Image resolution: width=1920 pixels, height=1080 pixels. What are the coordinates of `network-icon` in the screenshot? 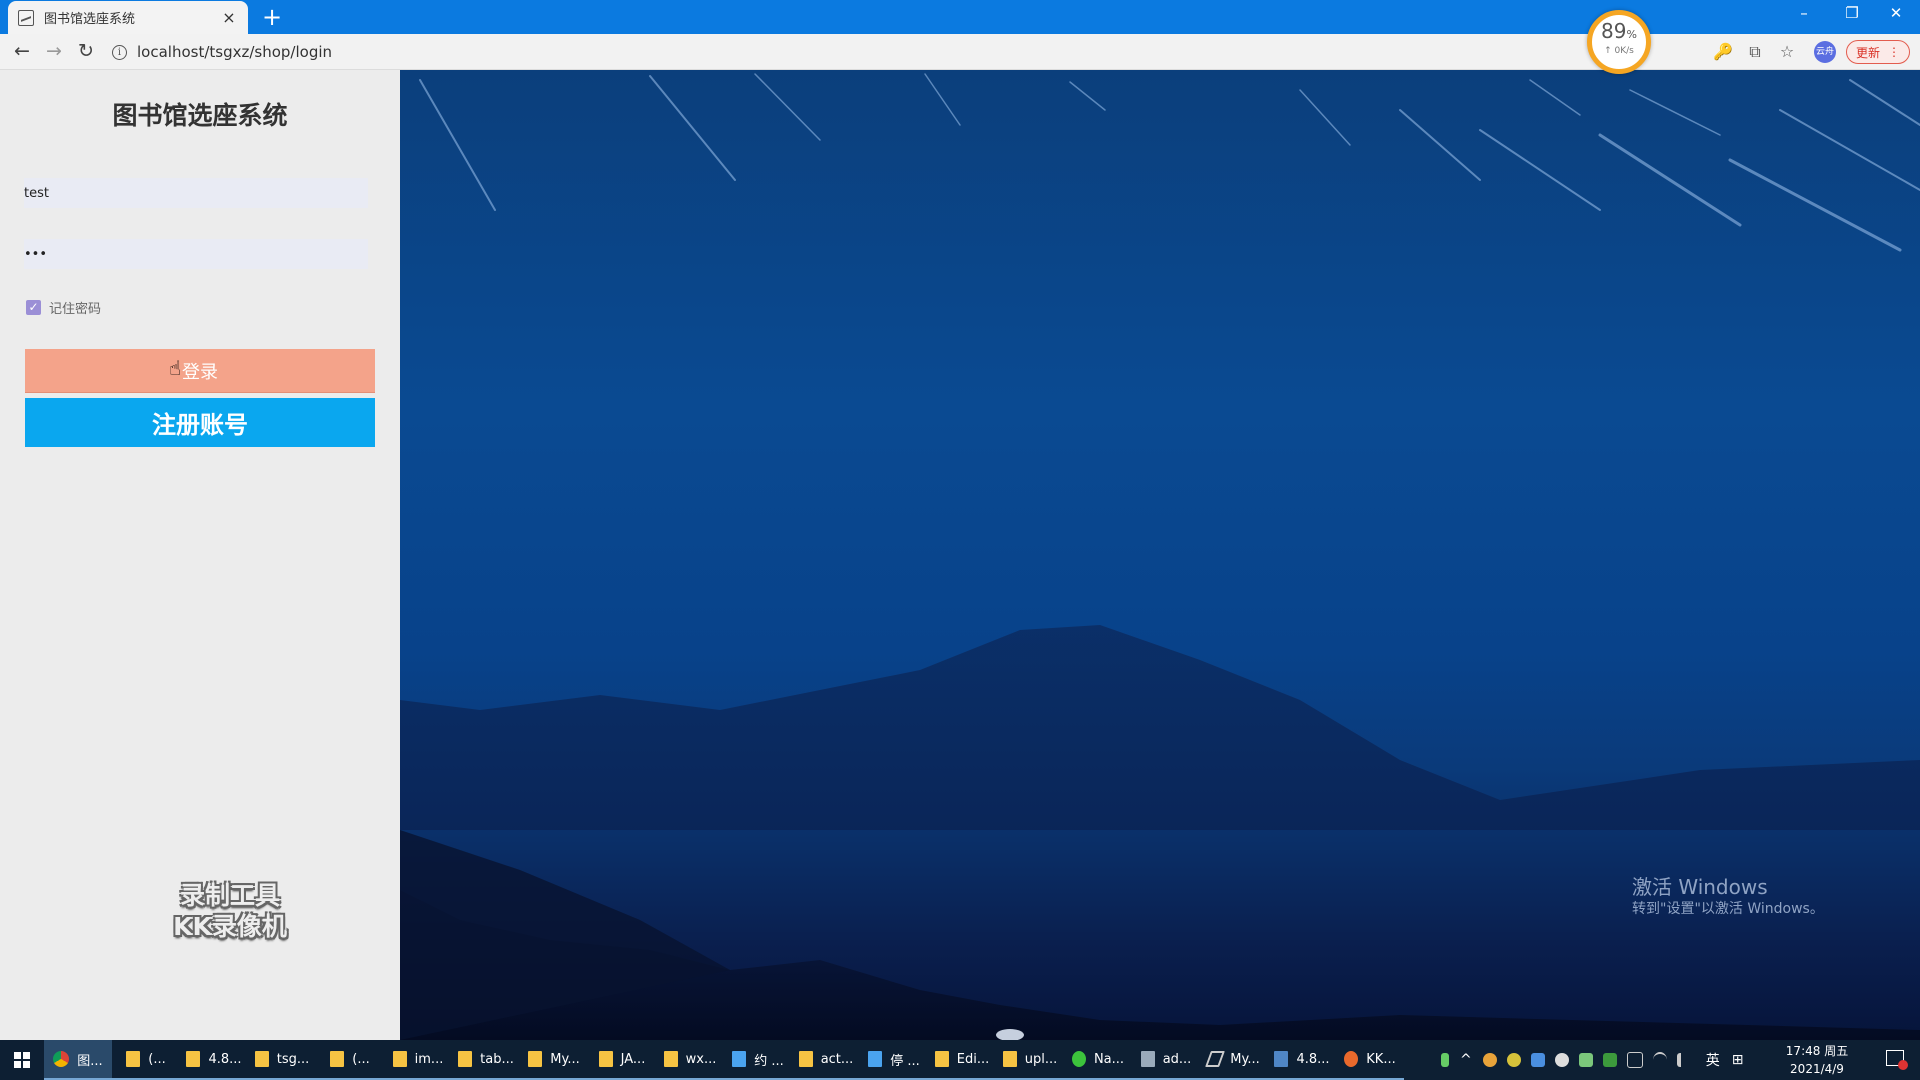 It's located at (1634, 1060).